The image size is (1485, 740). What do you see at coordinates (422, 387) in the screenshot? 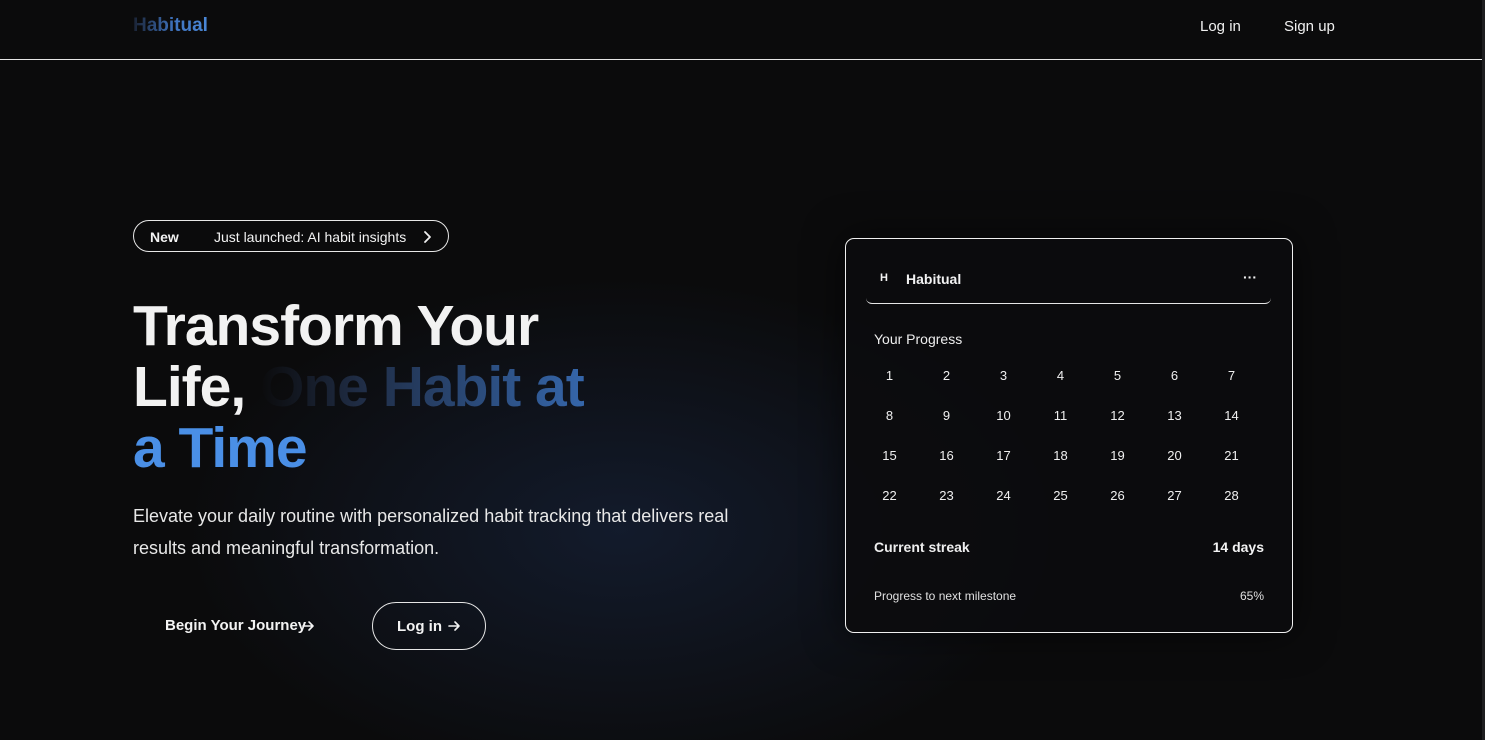
I see `headline-gradient-text: One Habit at` at bounding box center [422, 387].